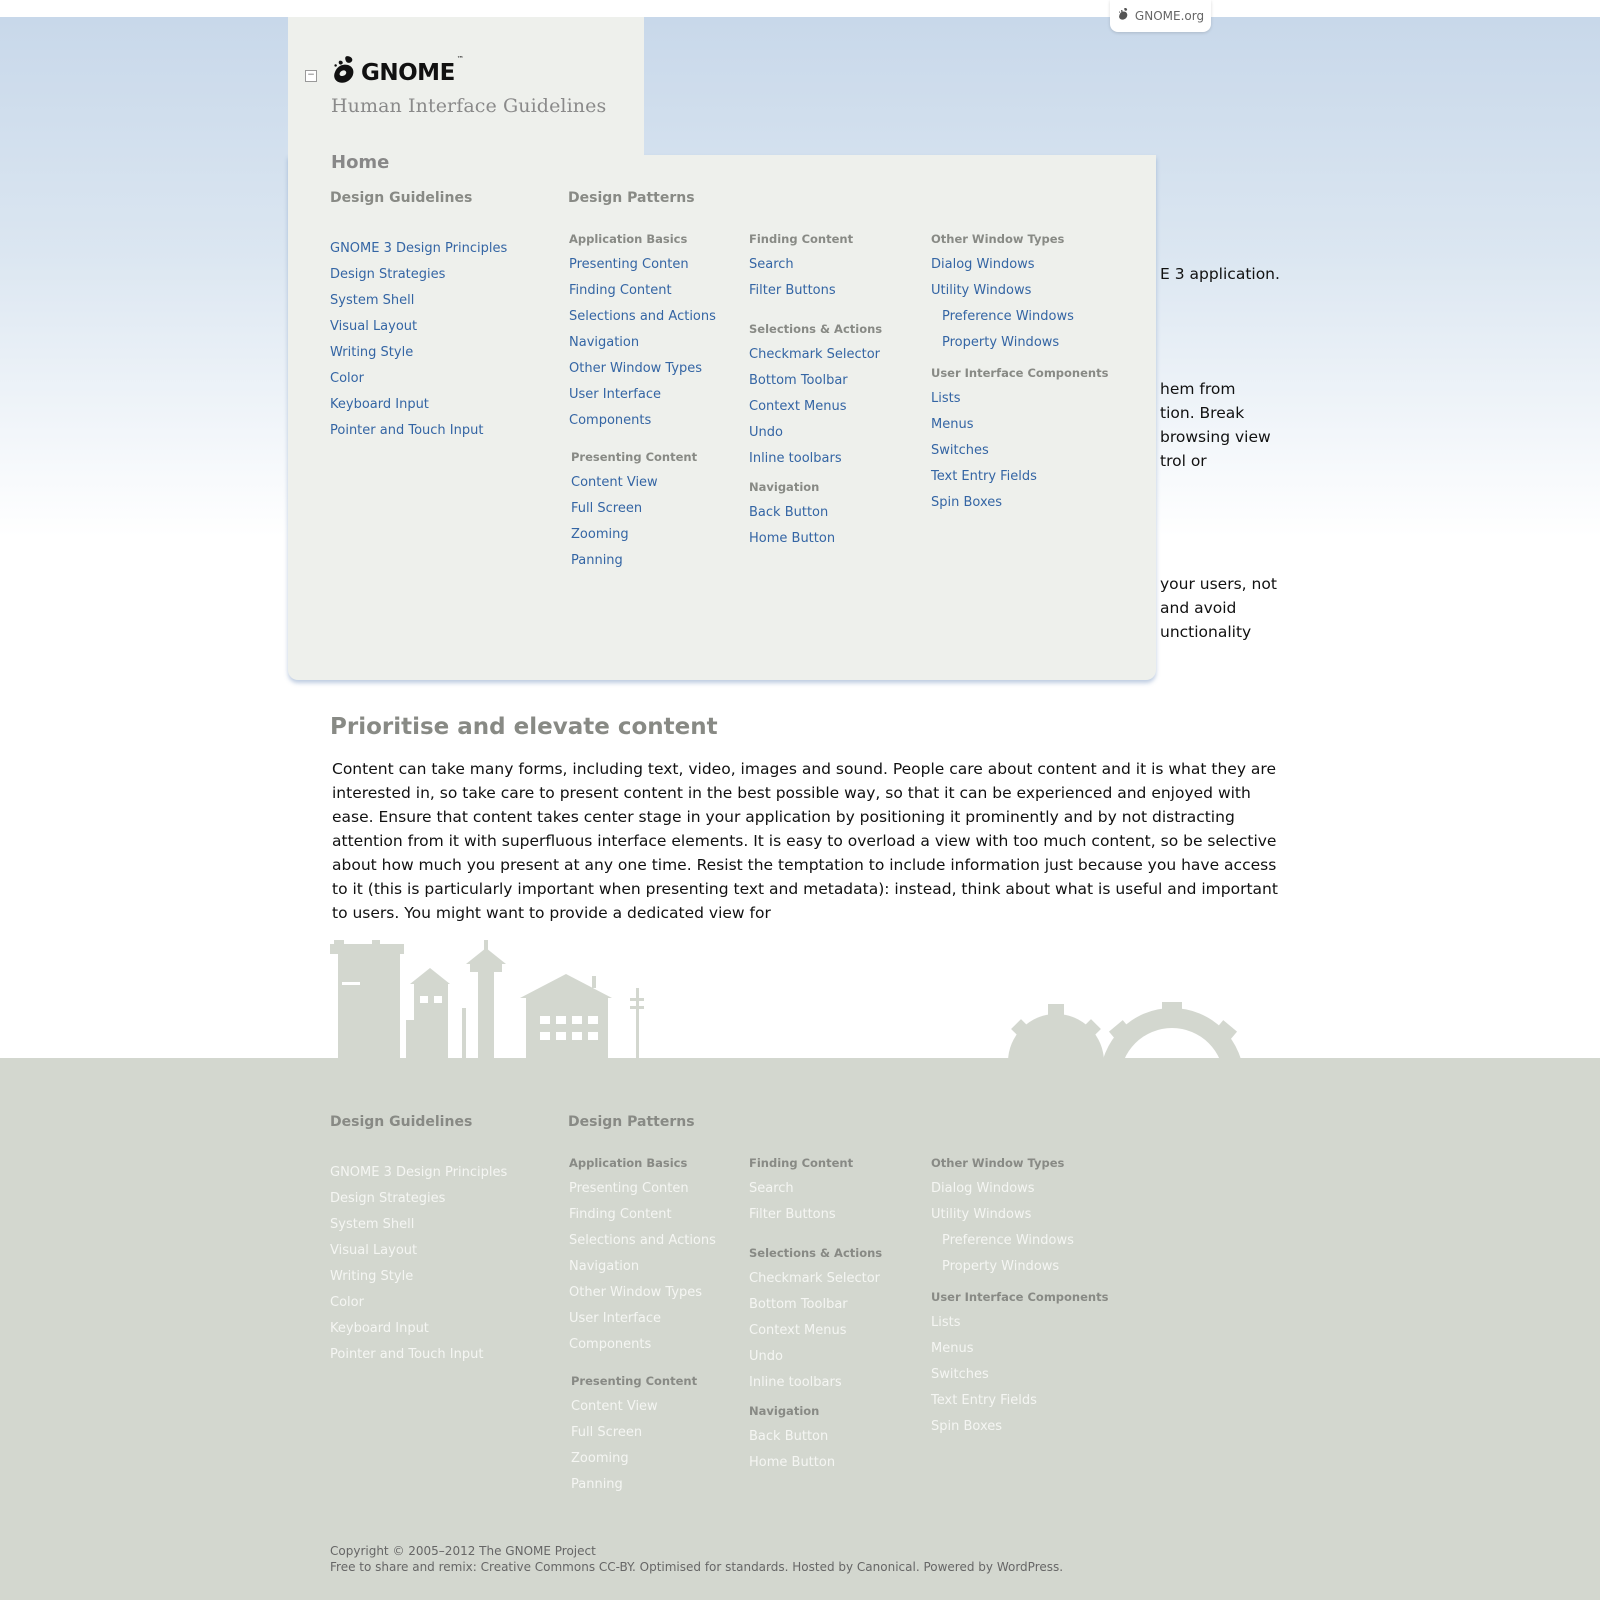 This screenshot has width=1600, height=1600. I want to click on menu-link: Text Entry Fields, so click(1019, 477).